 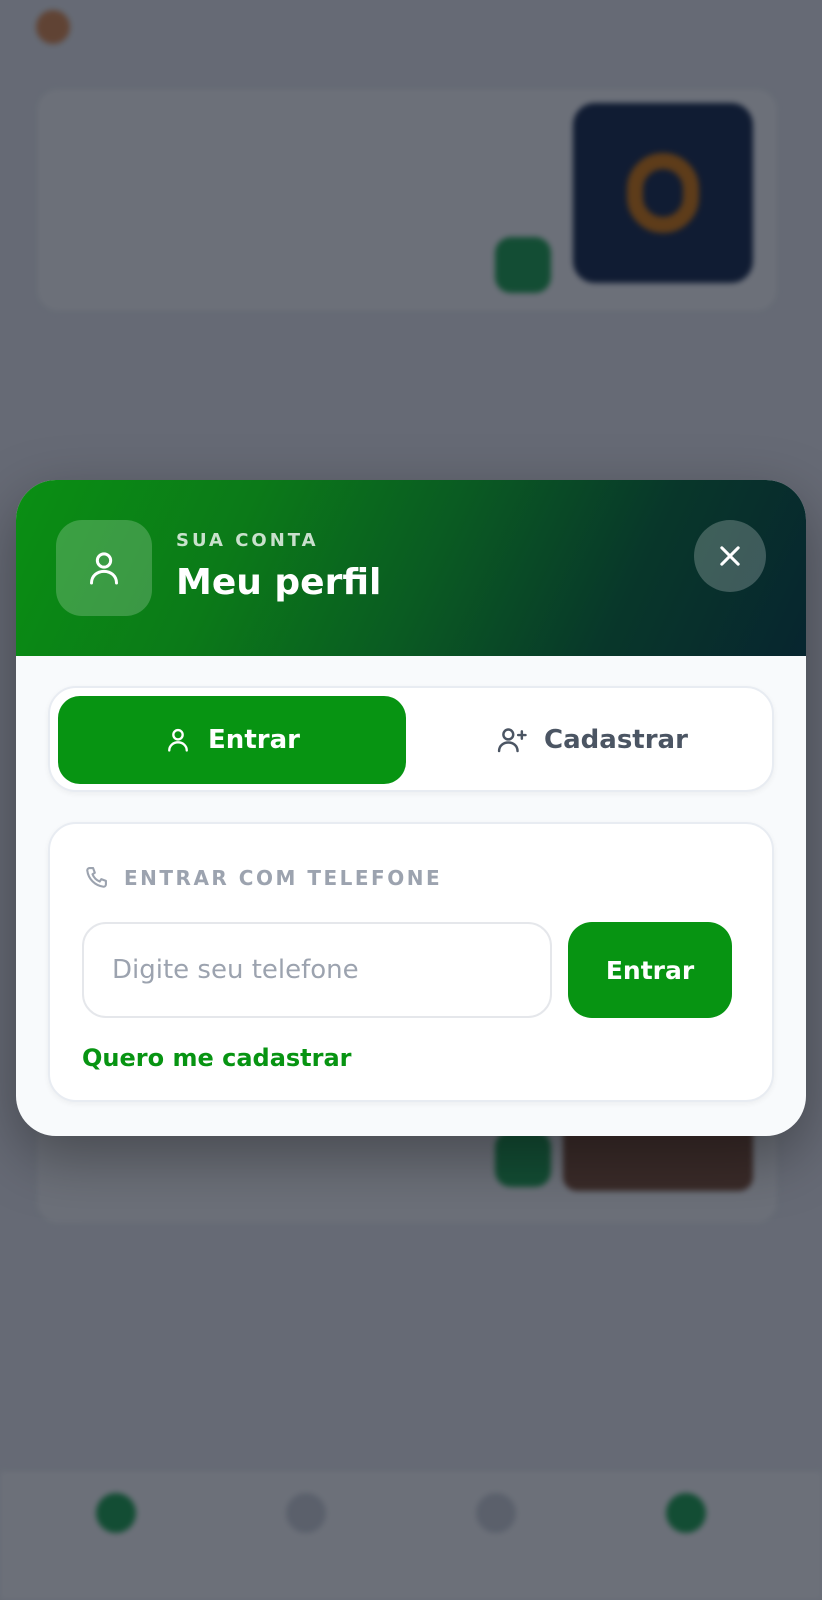 I want to click on tab-label: Entrar, so click(x=254, y=740).